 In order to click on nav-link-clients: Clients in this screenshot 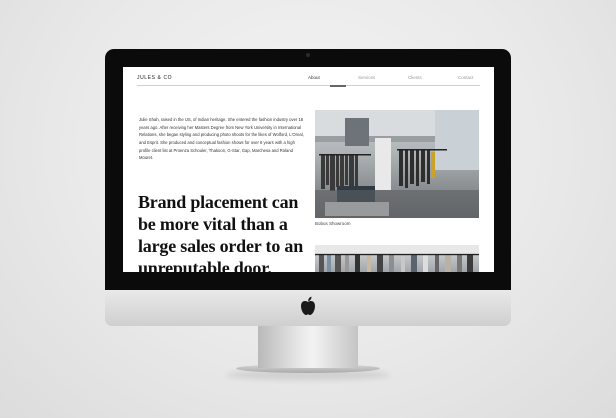, I will do `click(433, 77)`.